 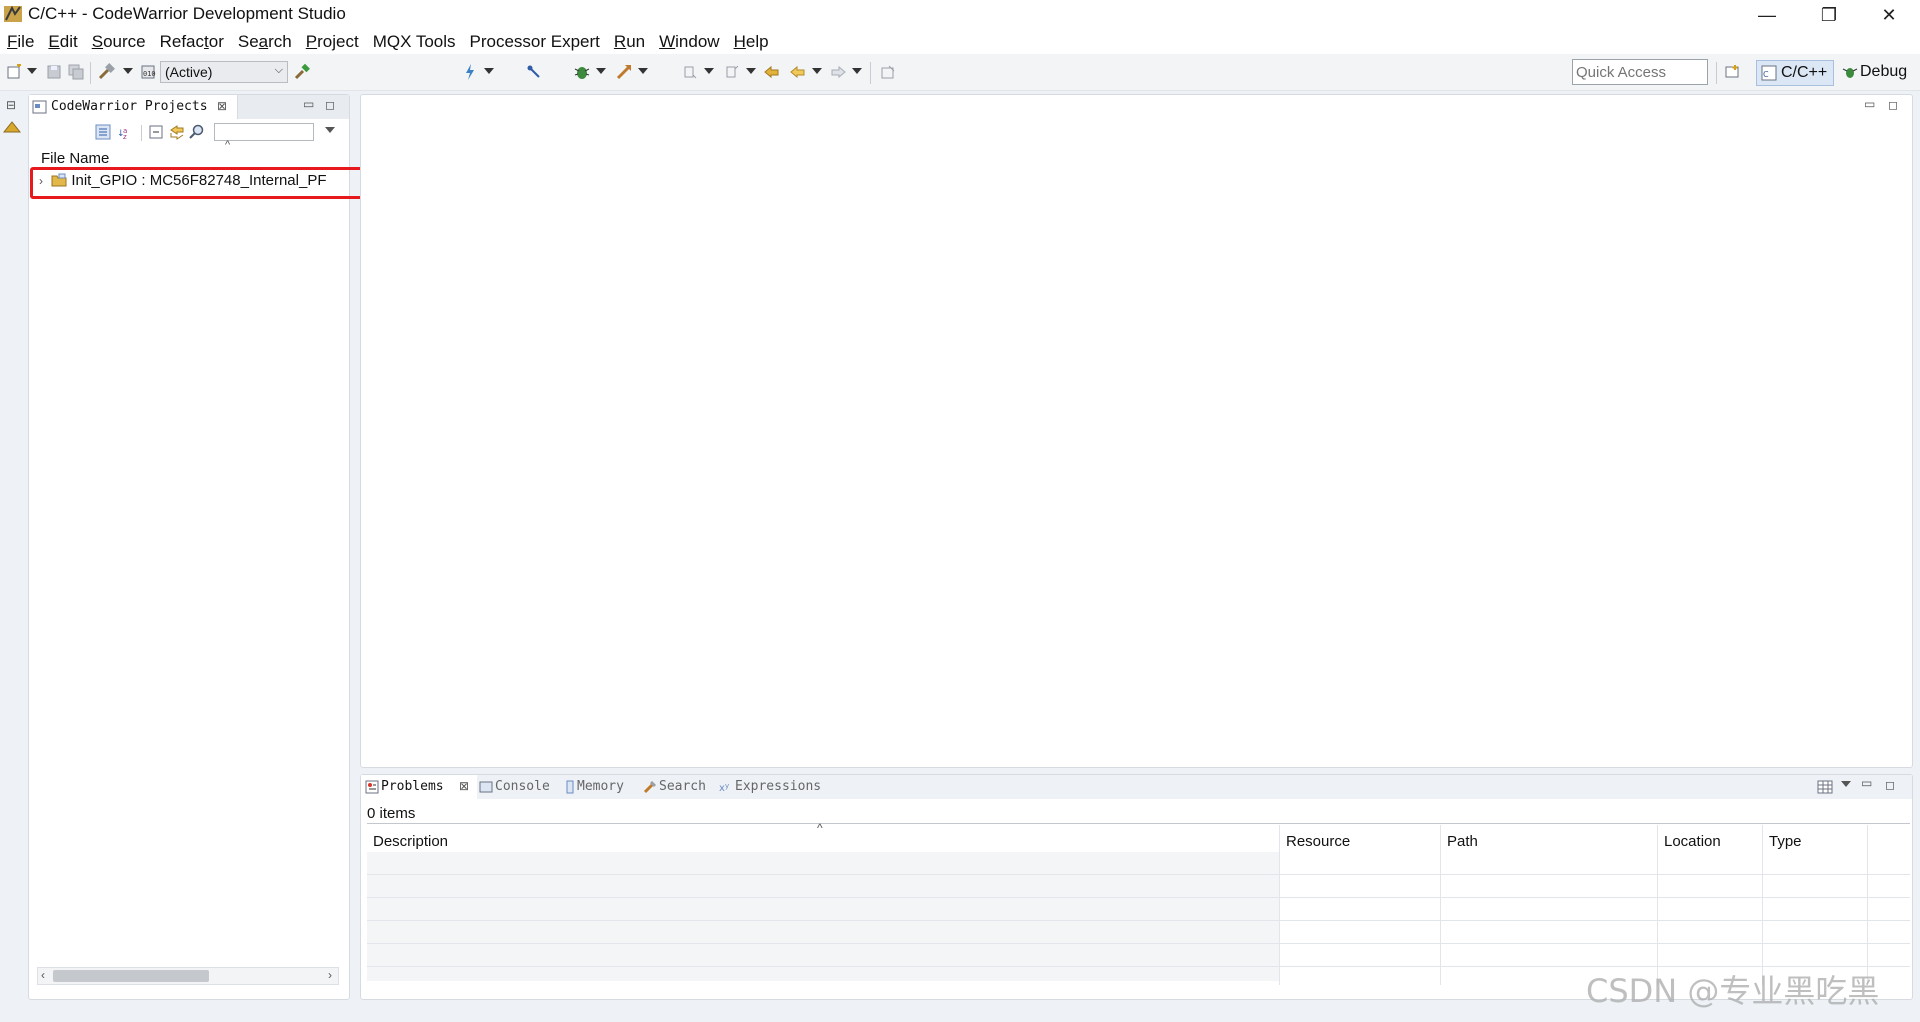 I want to click on back-arrow-icon, so click(x=798, y=72).